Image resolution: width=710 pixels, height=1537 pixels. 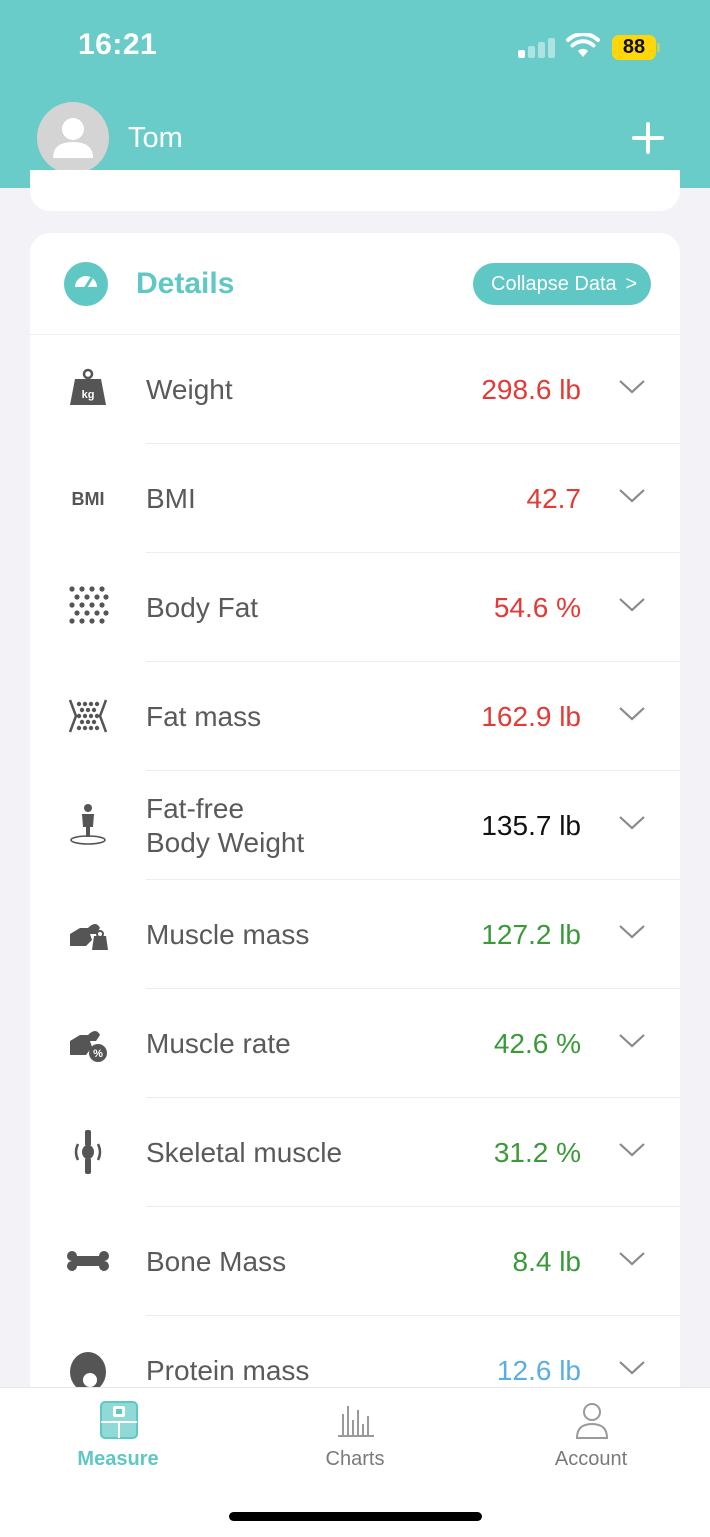 I want to click on user-name: Tom, so click(x=155, y=138).